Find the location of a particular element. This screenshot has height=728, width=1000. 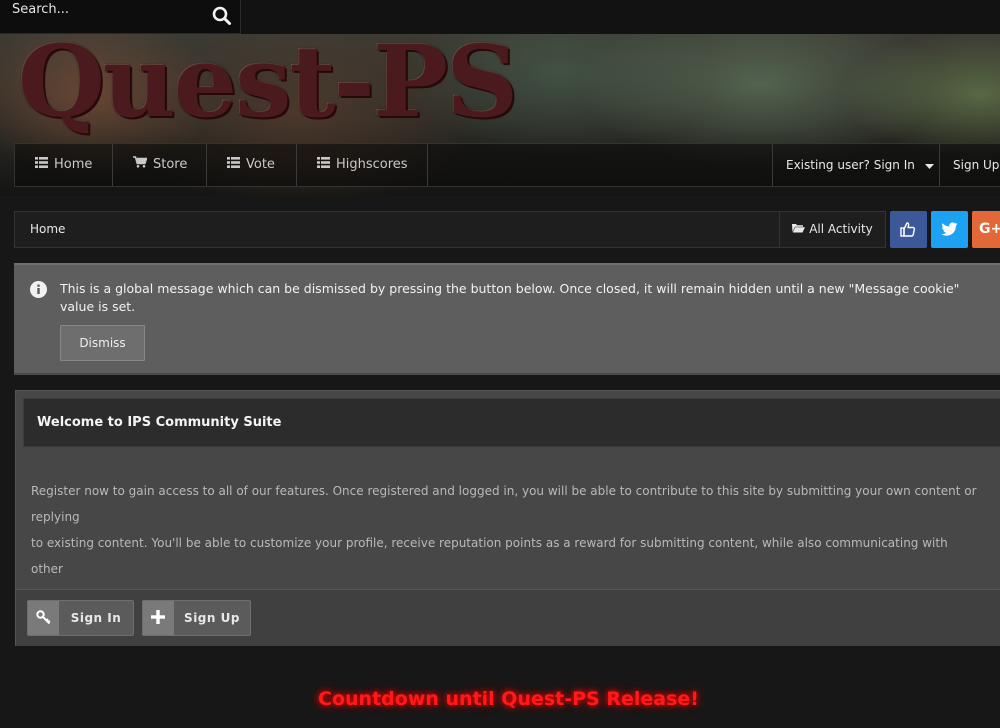

sign-in-label: Existing user? Sign In is located at coordinates (850, 165).